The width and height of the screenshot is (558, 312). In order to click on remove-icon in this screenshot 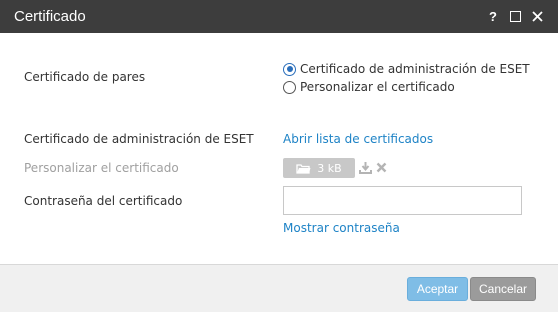, I will do `click(381, 167)`.